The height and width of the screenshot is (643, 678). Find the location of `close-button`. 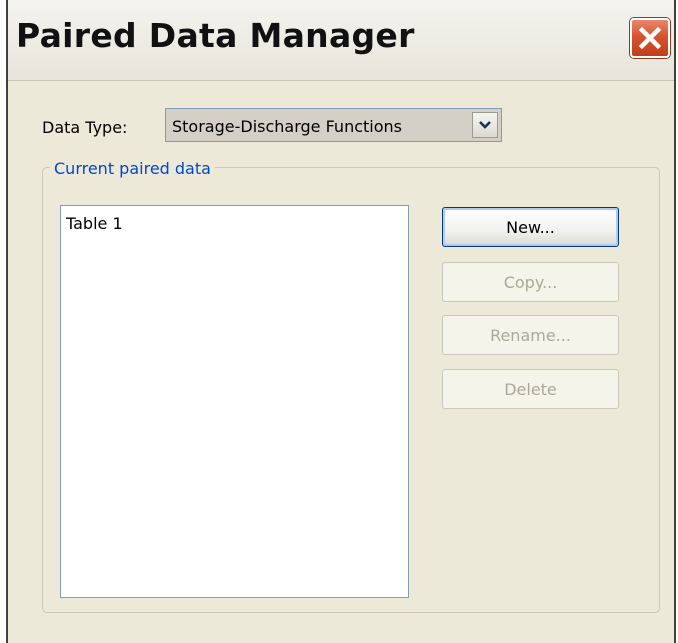

close-button is located at coordinates (650, 38).